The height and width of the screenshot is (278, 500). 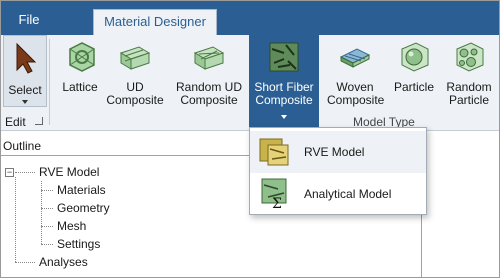 I want to click on tree-node-mesh: Mesh, so click(x=71, y=226).